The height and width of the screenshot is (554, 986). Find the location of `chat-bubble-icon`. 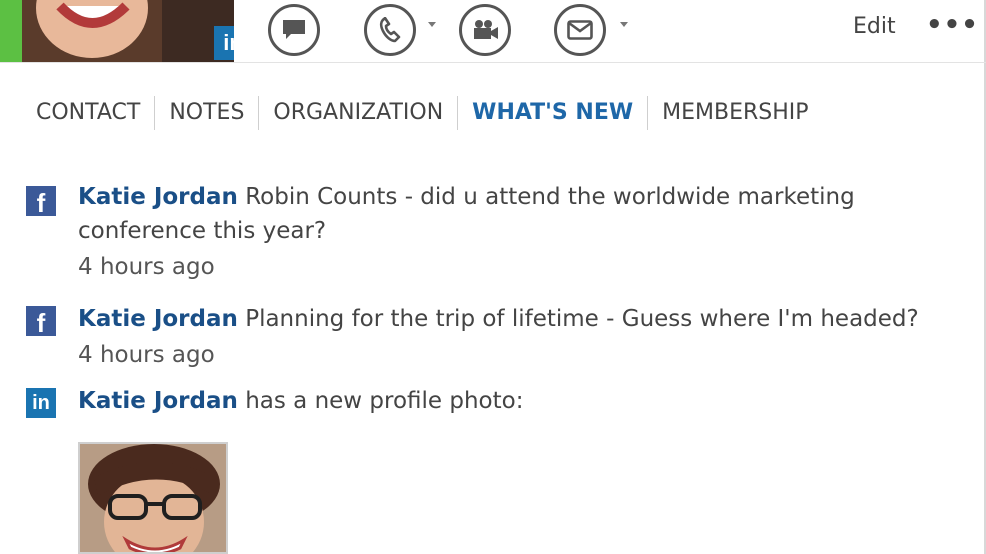

chat-bubble-icon is located at coordinates (294, 29).